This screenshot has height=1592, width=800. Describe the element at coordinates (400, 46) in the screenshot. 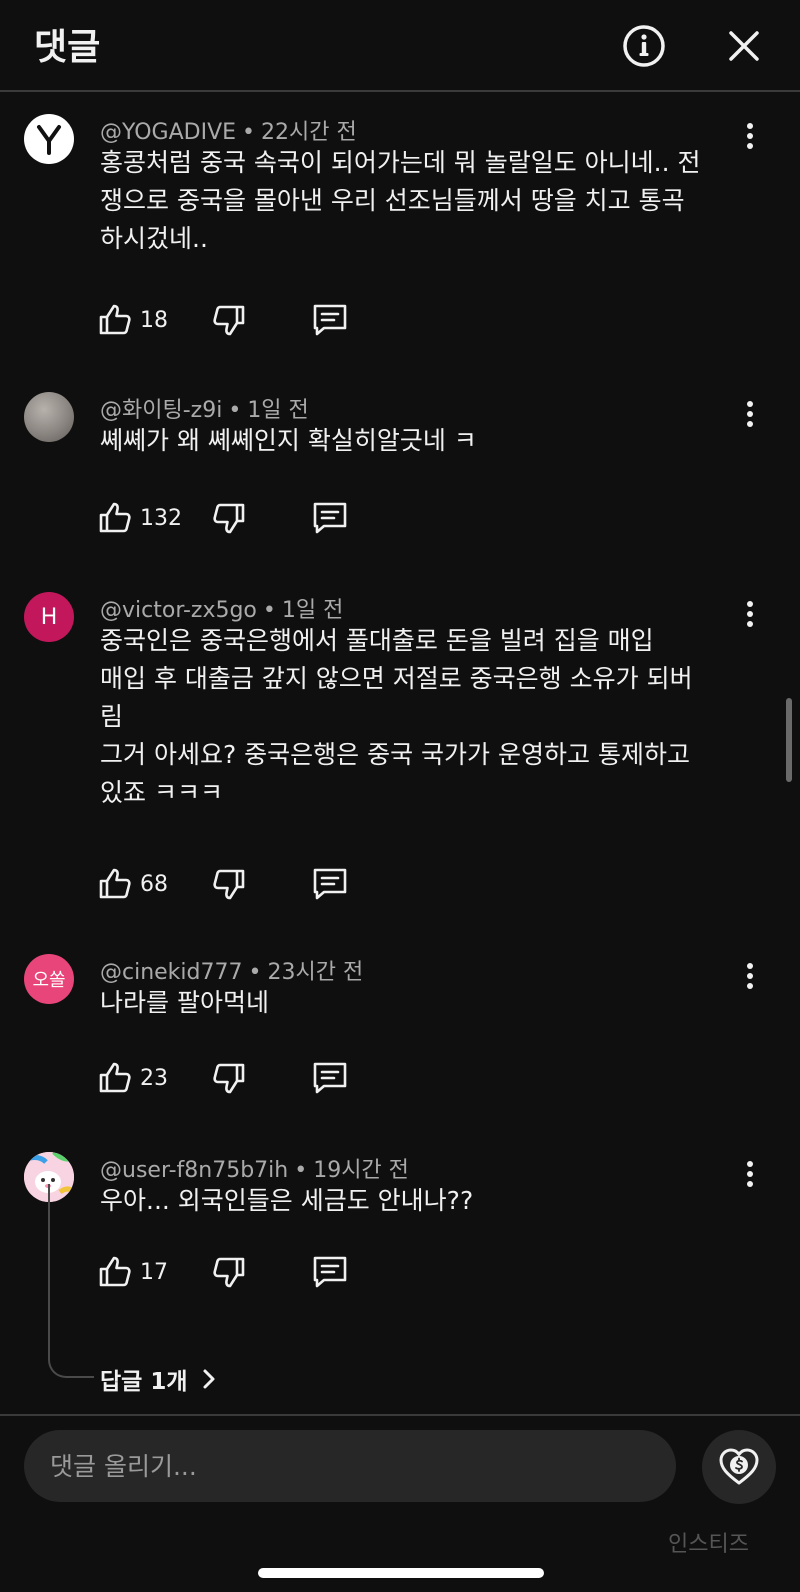

I see `header: 댓글` at that location.